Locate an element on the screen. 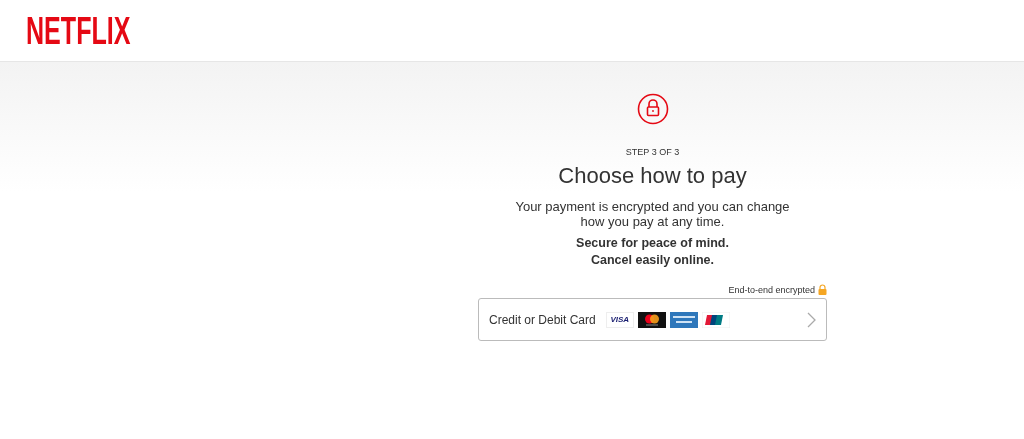  step-indicator: STEP 3 OF 3 is located at coordinates (652, 152).